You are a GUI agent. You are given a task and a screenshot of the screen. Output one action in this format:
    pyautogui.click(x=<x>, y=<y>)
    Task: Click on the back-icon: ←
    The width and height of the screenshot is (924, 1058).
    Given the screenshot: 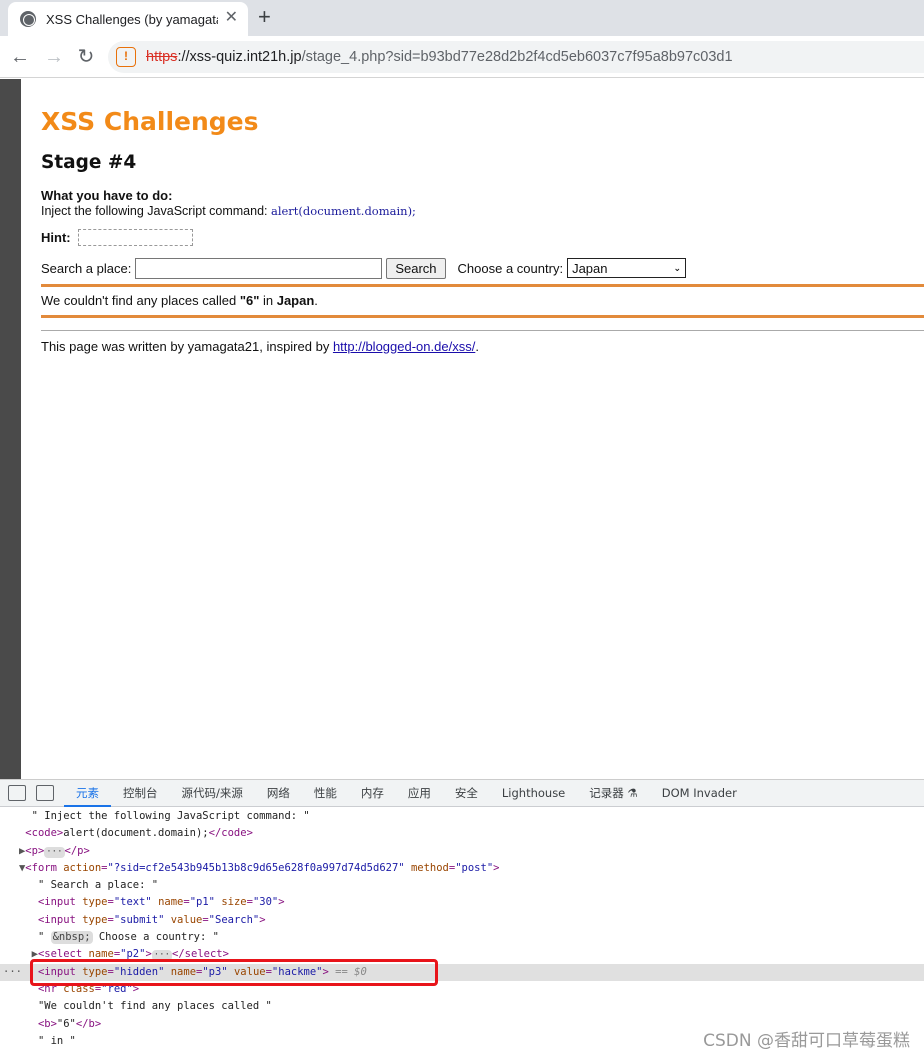 What is the action you would take?
    pyautogui.click(x=20, y=57)
    